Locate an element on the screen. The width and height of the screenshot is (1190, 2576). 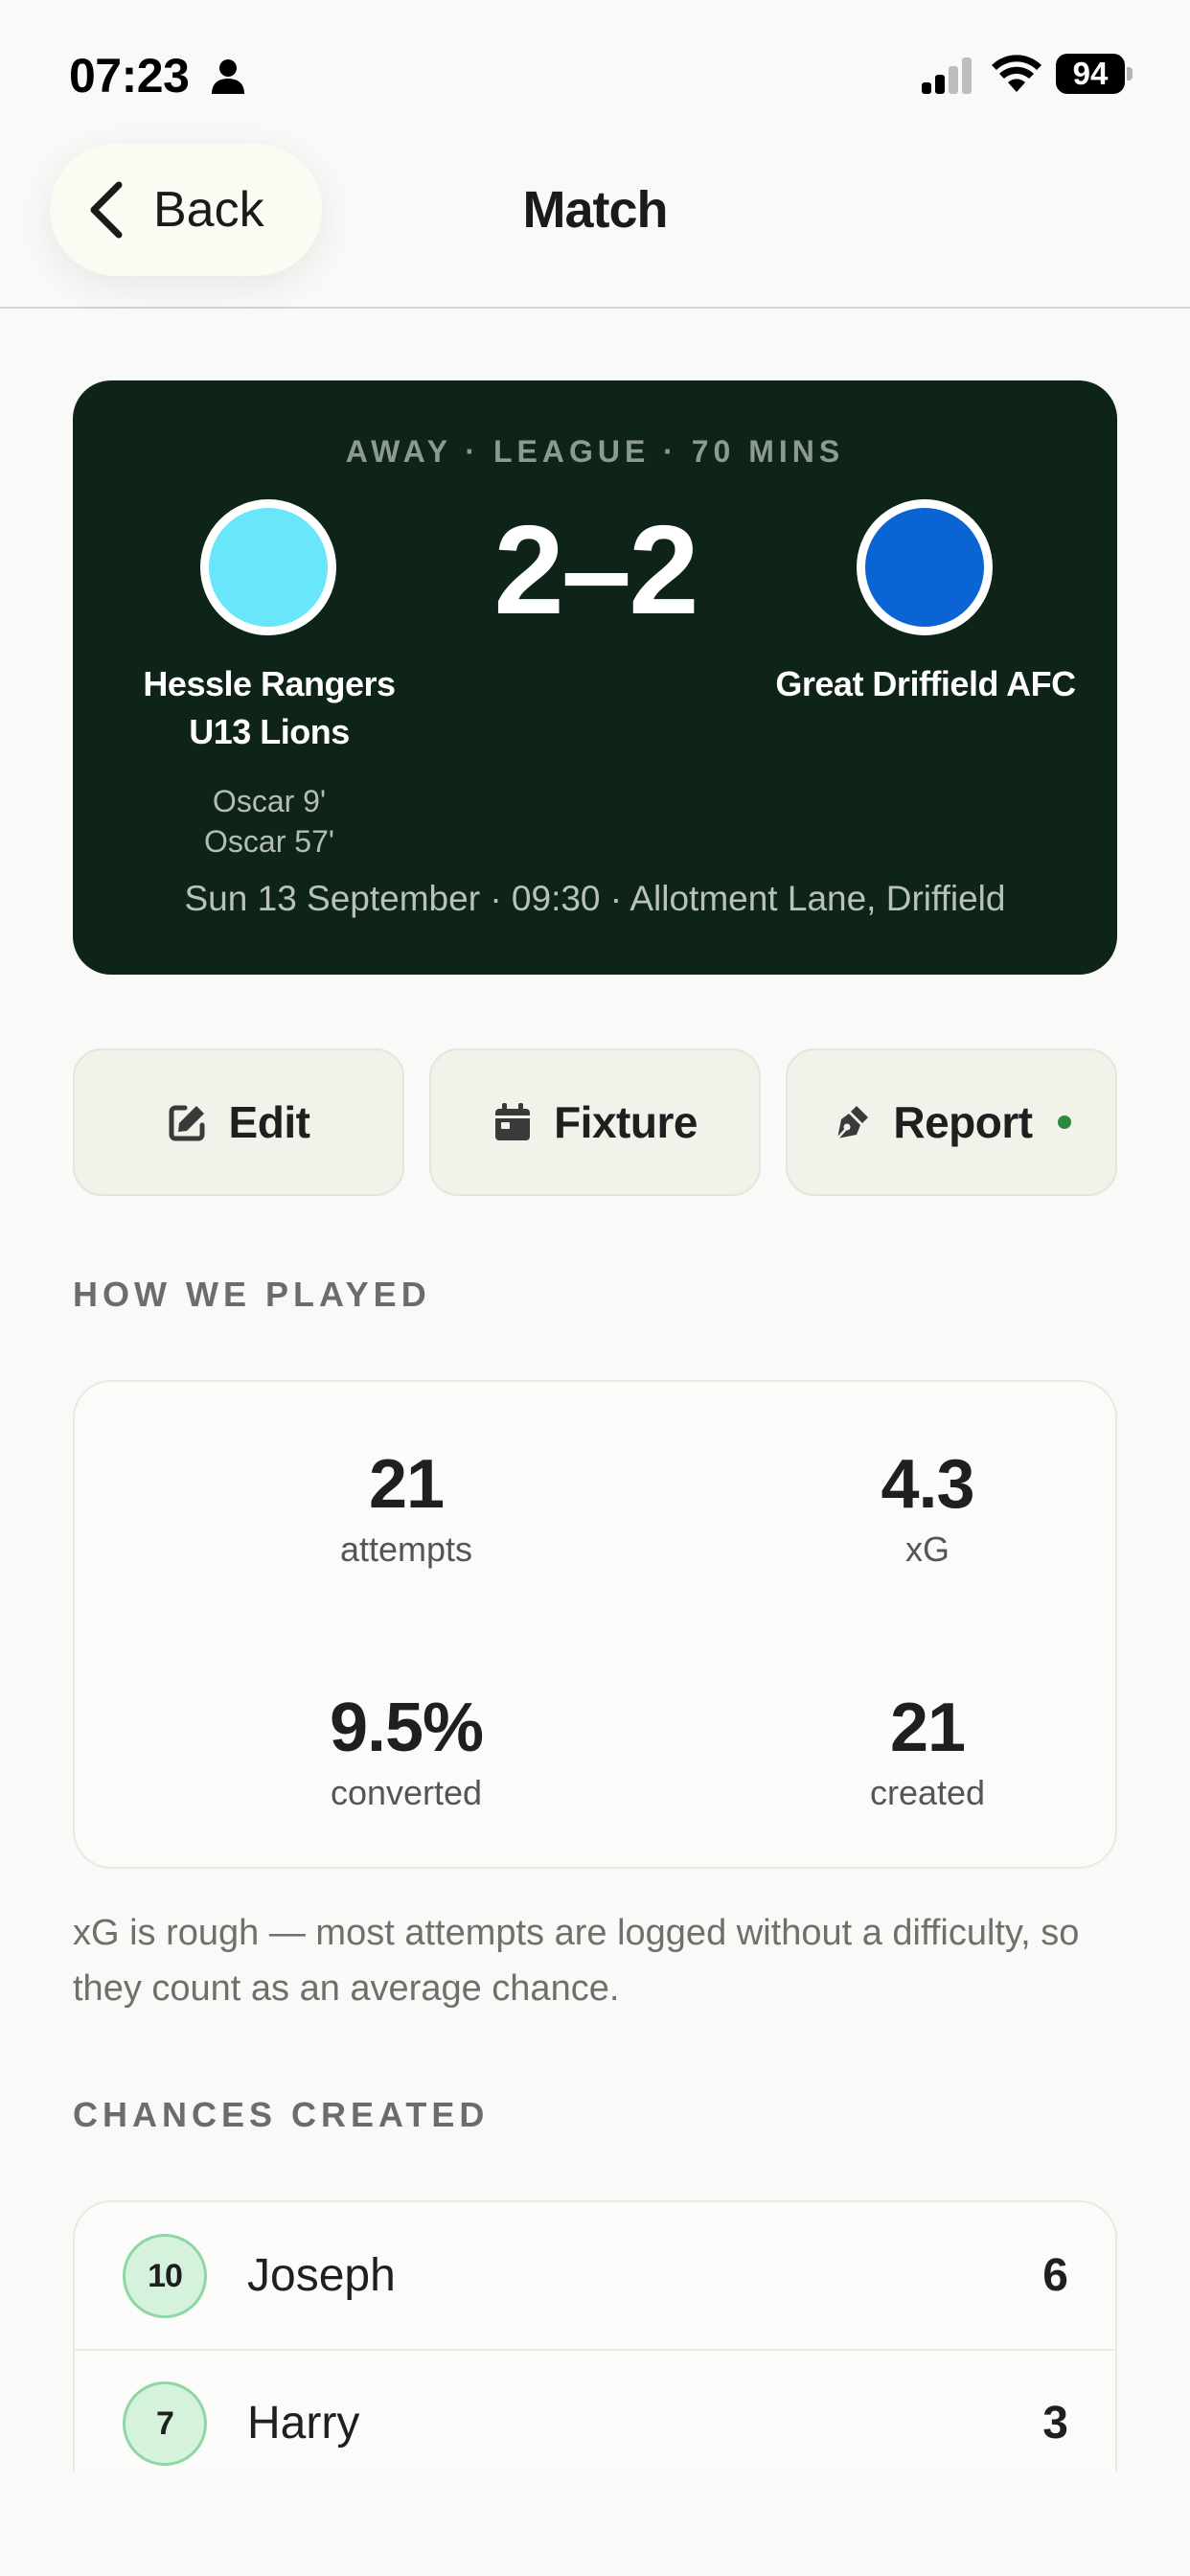
report-label: Report is located at coordinates (963, 1122).